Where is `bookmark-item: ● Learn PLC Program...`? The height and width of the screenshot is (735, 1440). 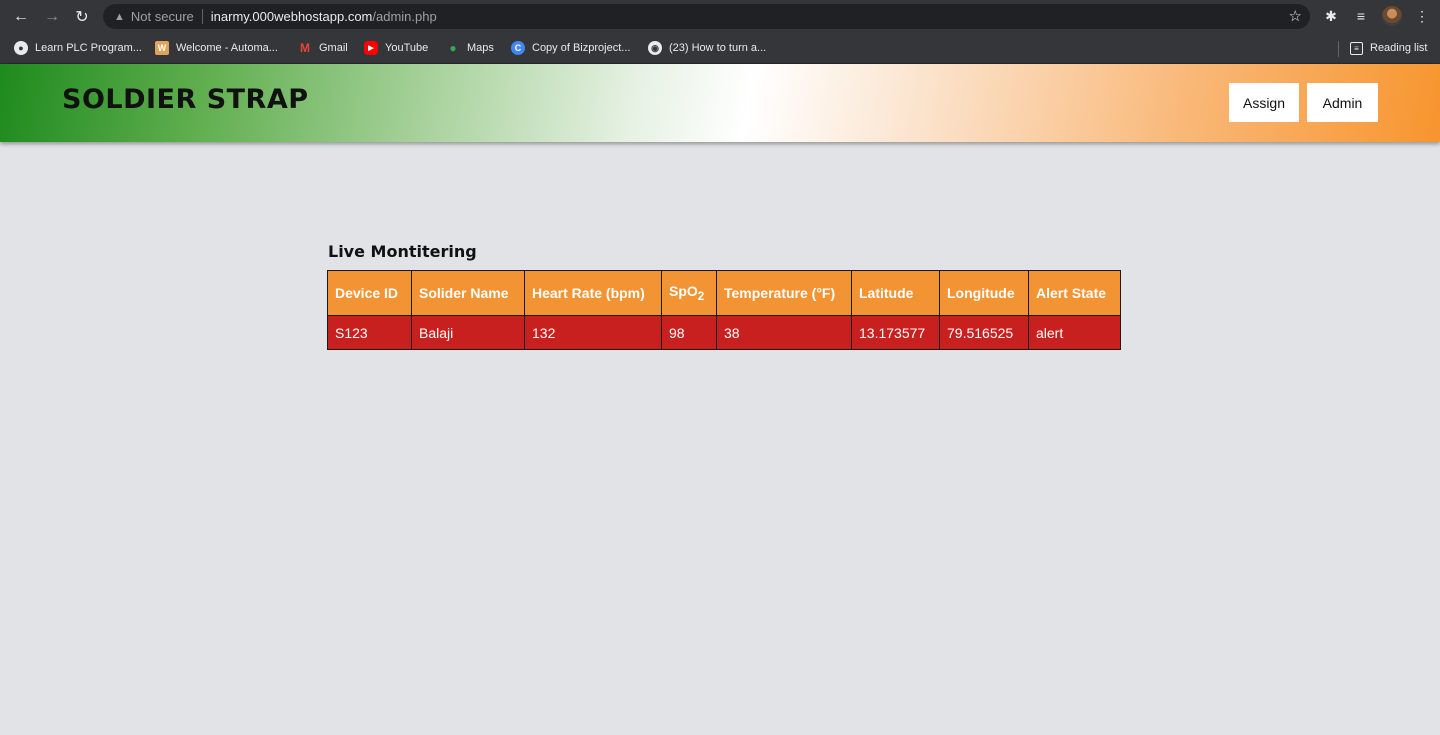
bookmark-item: ● Learn PLC Program... is located at coordinates (78, 48).